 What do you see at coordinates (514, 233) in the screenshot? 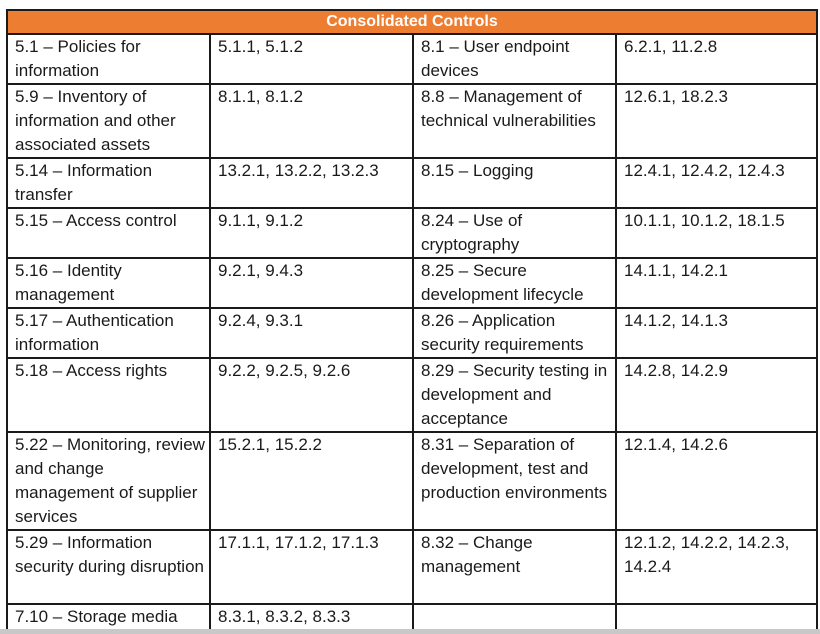
I see `right-control-cell: 8.24 – Use of cryptography` at bounding box center [514, 233].